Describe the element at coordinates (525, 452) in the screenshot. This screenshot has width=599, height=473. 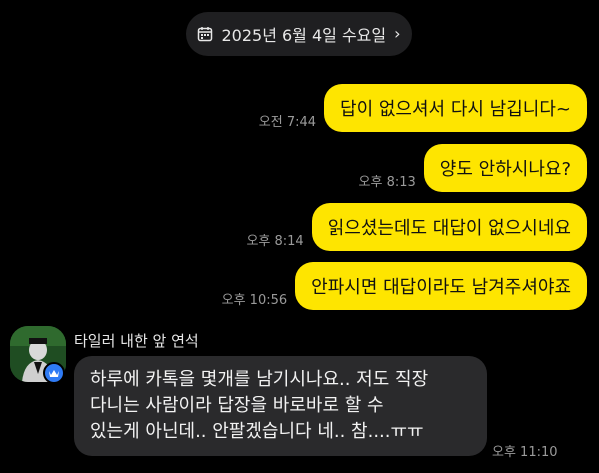
I see `message-time: 오후 11:10` at that location.